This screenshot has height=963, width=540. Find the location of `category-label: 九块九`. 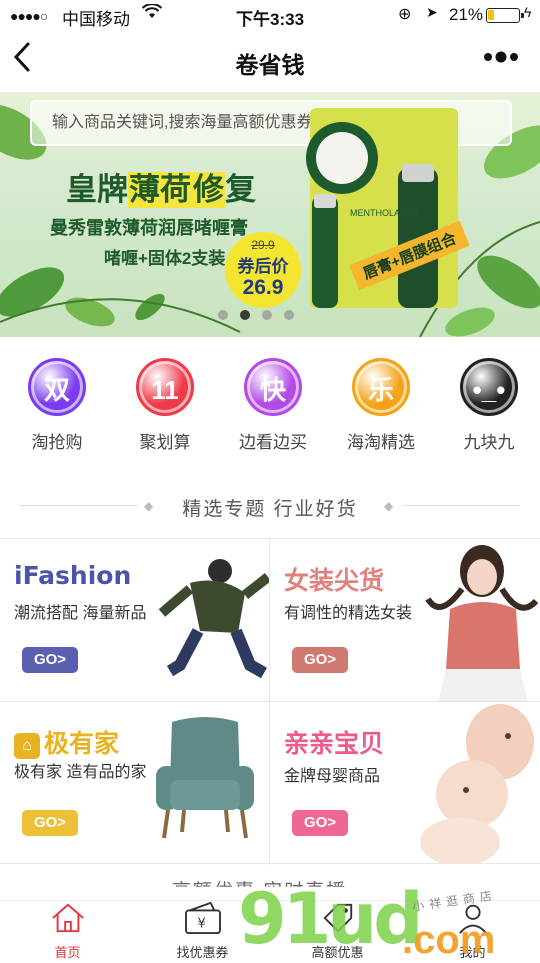

category-label: 九块九 is located at coordinates (489, 442).